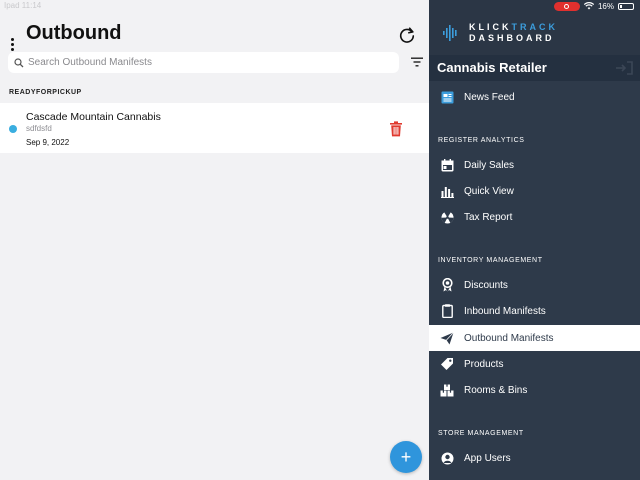  Describe the element at coordinates (320, 6) in the screenshot. I see `status-bar: Ipad 11:14 16%` at that location.